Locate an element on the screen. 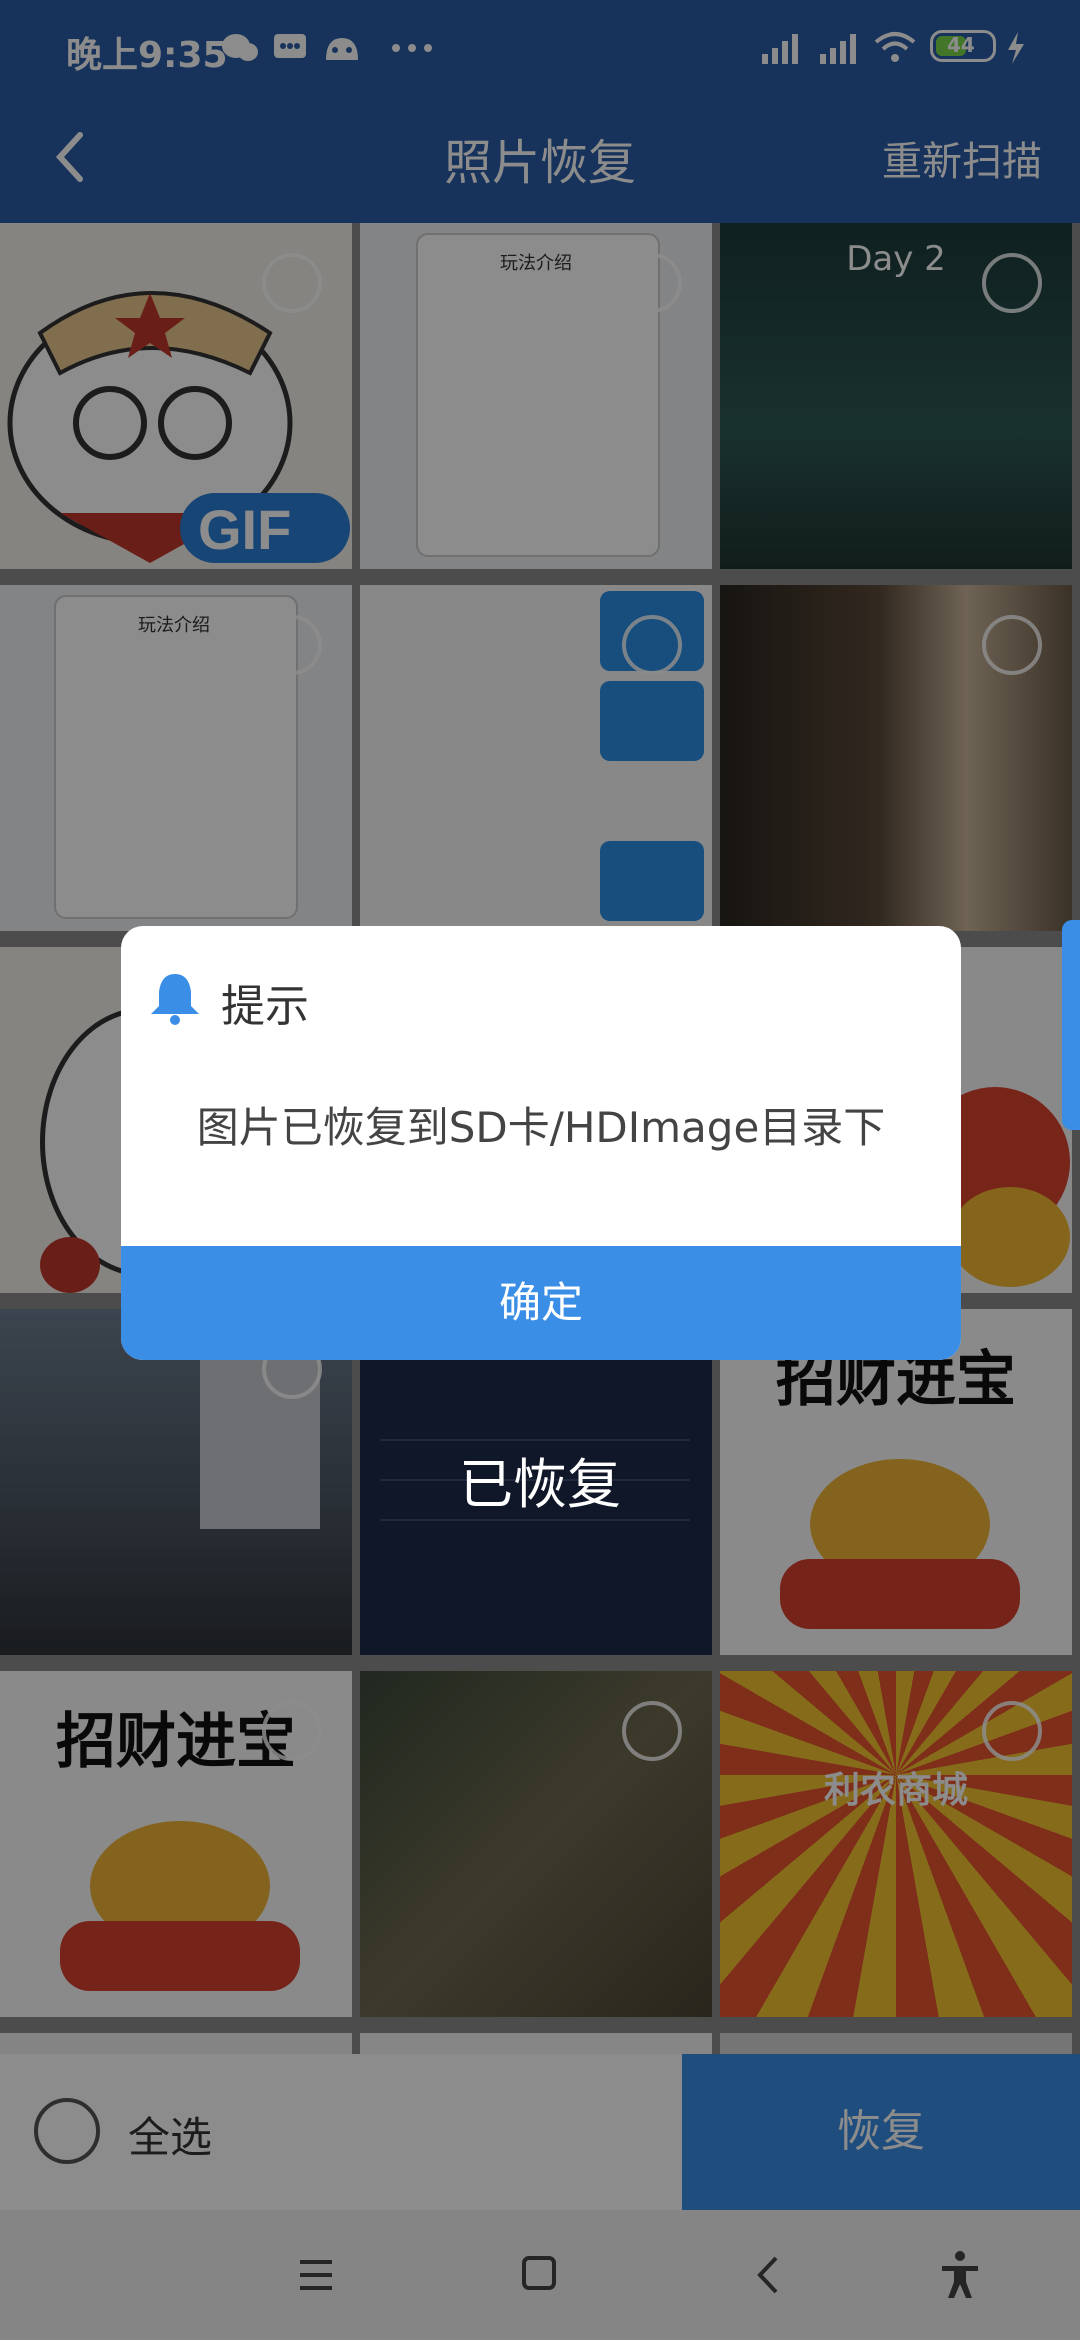 The image size is (1080, 2340). bell-icon is located at coordinates (175, 999).